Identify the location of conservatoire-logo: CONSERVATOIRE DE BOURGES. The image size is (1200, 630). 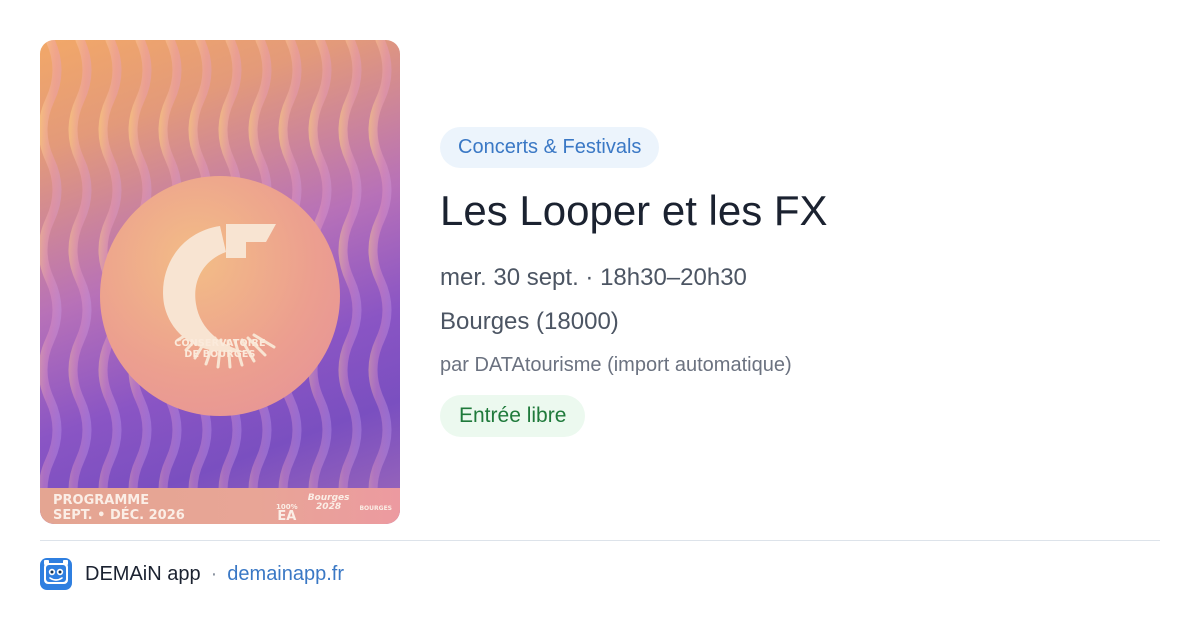
(220, 296).